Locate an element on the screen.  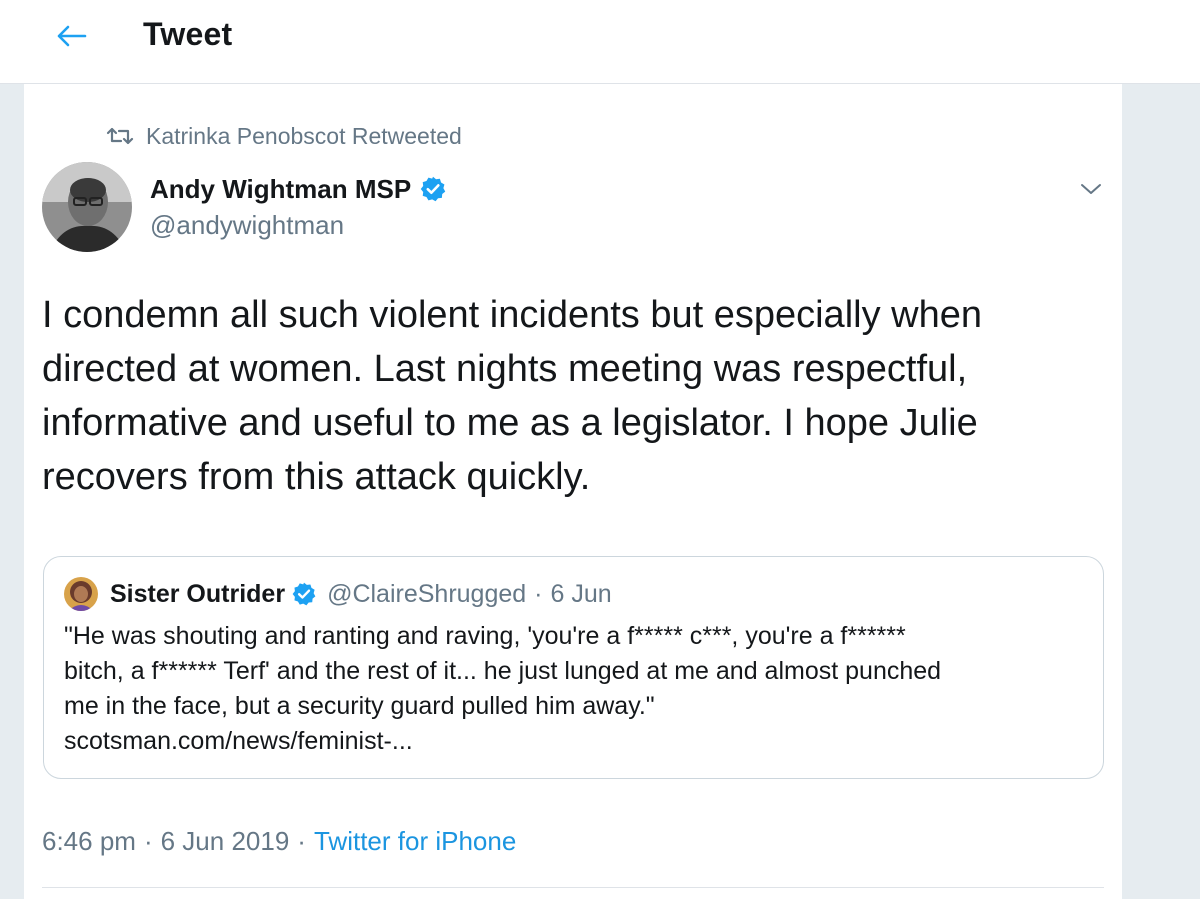
chevron-down-icon is located at coordinates (1091, 189).